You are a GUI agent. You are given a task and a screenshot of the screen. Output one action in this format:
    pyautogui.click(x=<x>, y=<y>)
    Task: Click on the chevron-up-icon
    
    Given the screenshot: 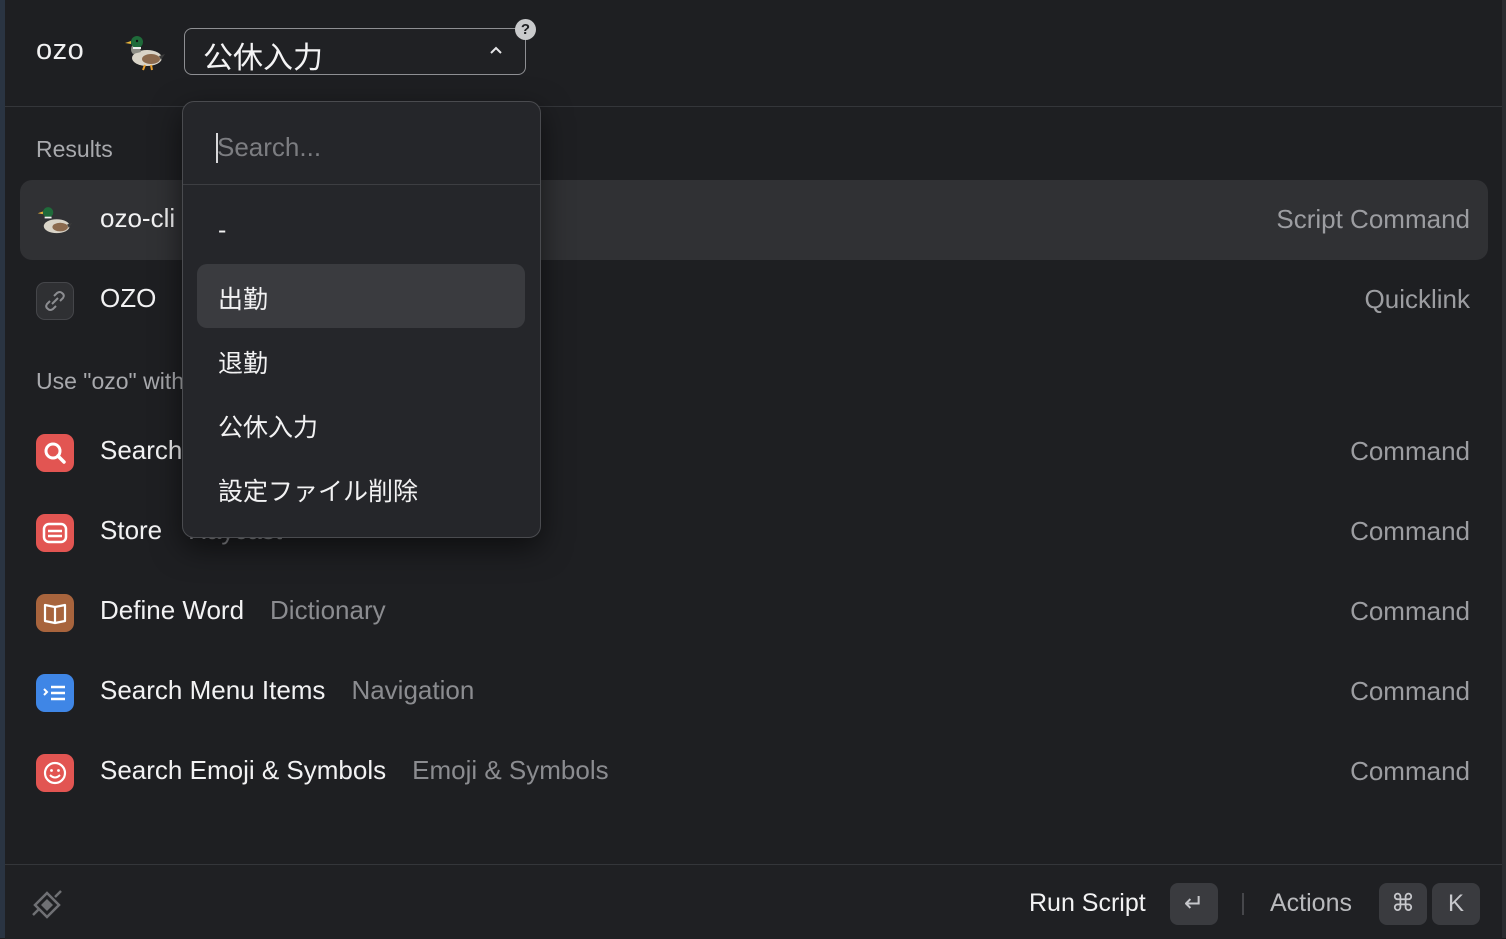 What is the action you would take?
    pyautogui.click(x=496, y=50)
    